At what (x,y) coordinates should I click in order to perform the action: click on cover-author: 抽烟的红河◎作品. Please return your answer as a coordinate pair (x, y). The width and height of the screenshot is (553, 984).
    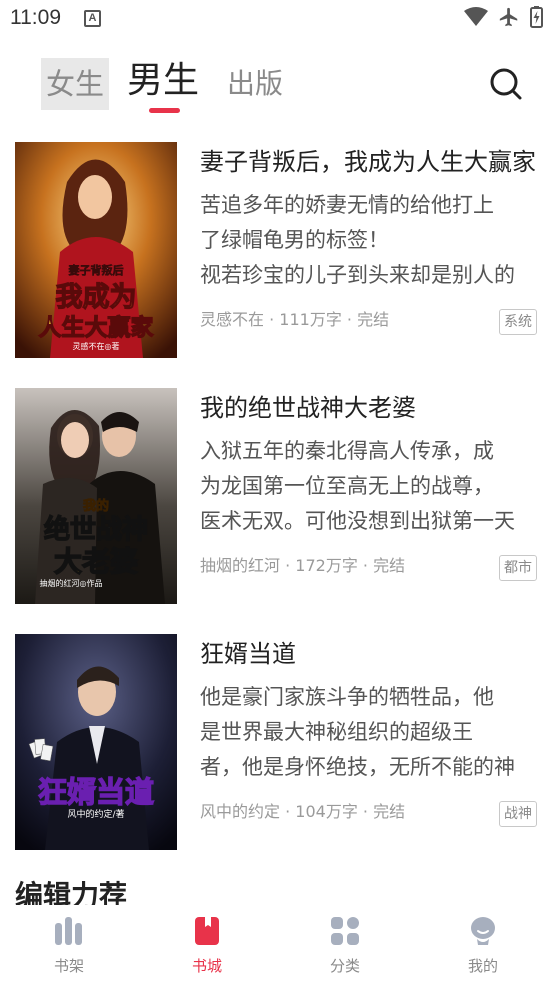
    Looking at the image, I should click on (71, 583).